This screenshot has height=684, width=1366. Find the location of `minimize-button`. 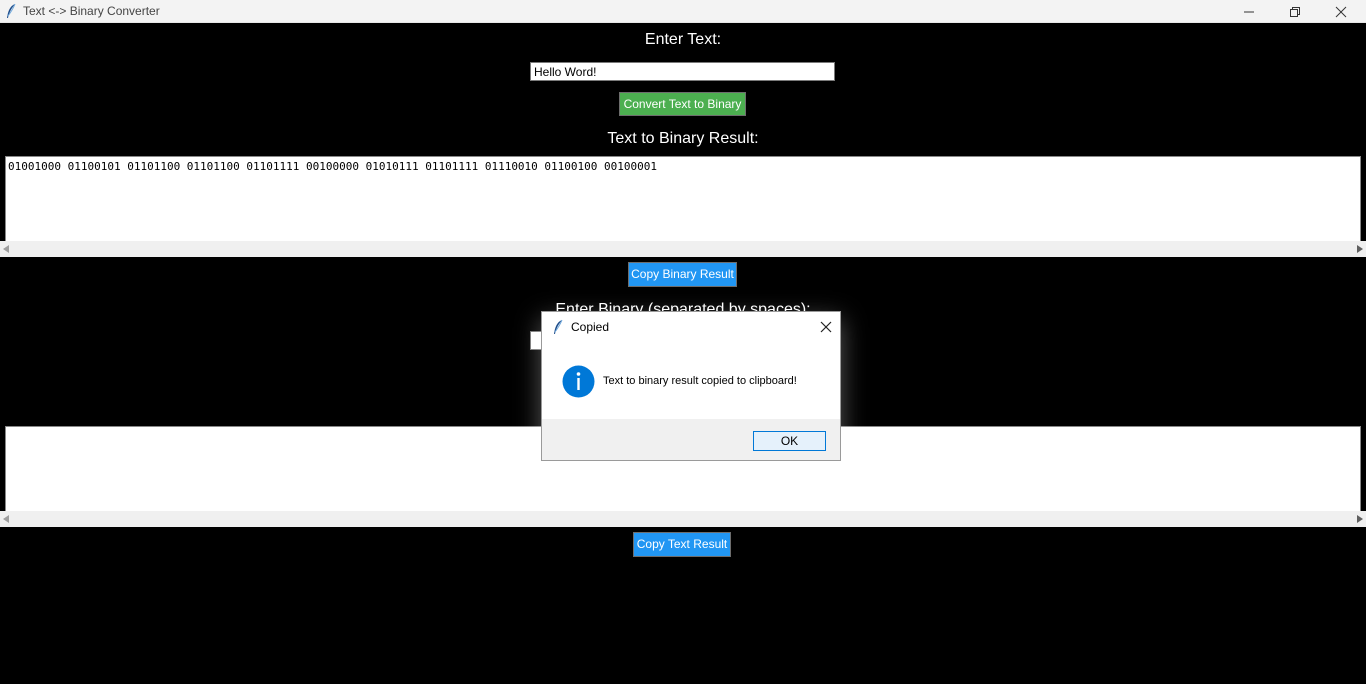

minimize-button is located at coordinates (1249, 11).